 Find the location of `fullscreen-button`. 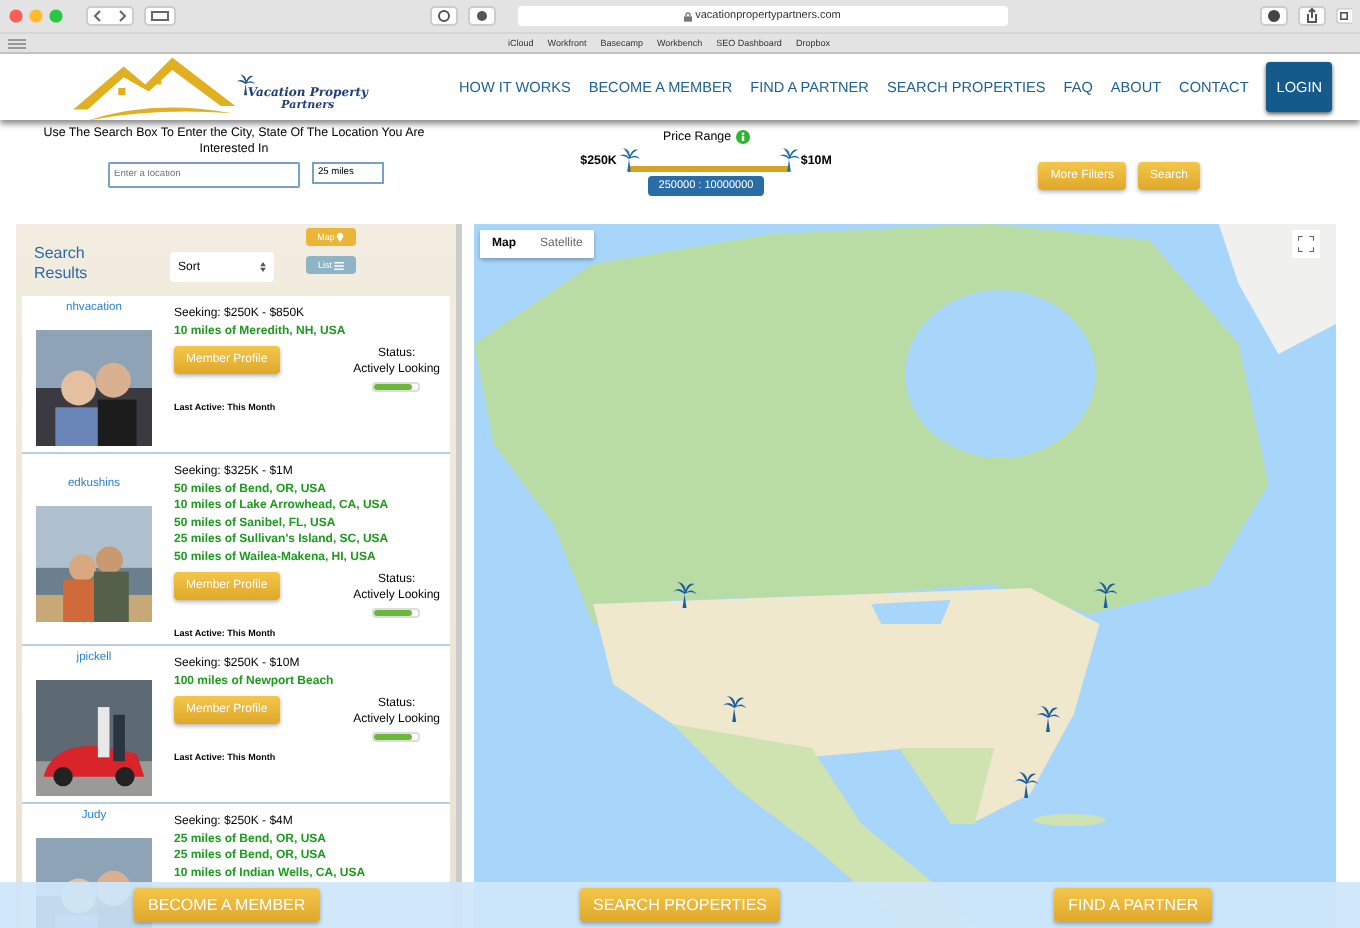

fullscreen-button is located at coordinates (1306, 244).